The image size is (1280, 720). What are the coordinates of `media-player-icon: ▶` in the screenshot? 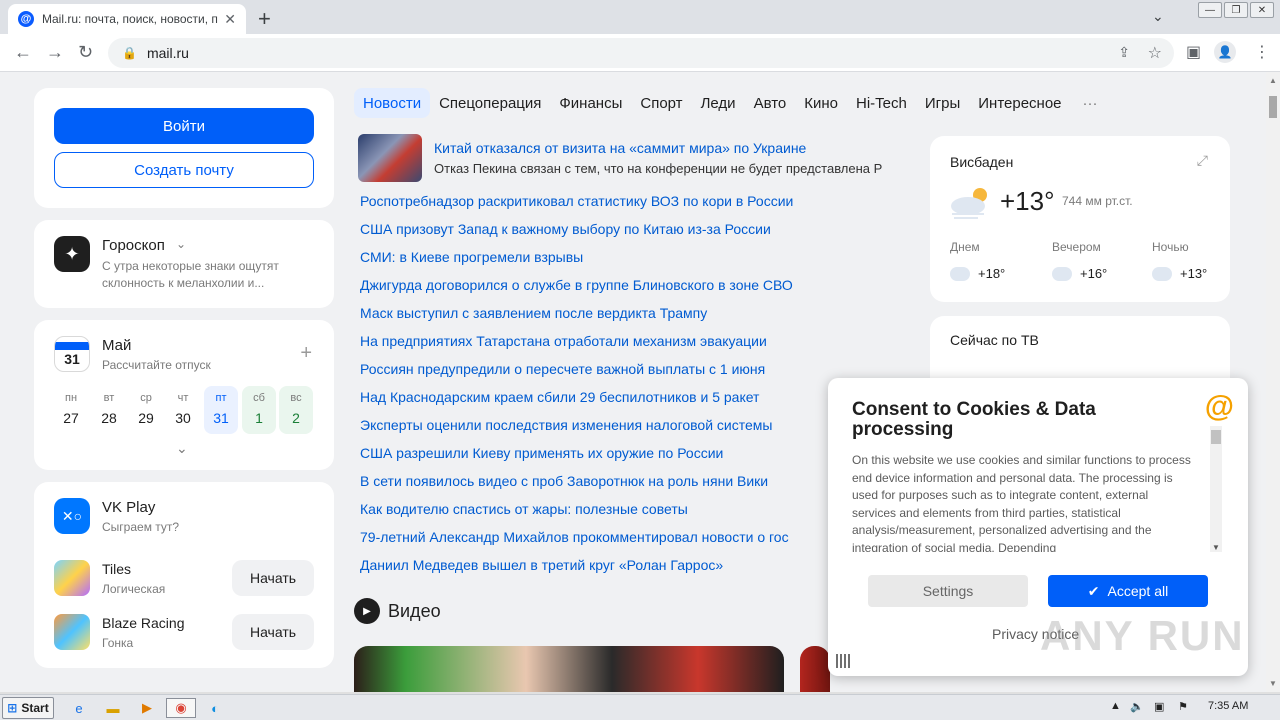 It's located at (147, 708).